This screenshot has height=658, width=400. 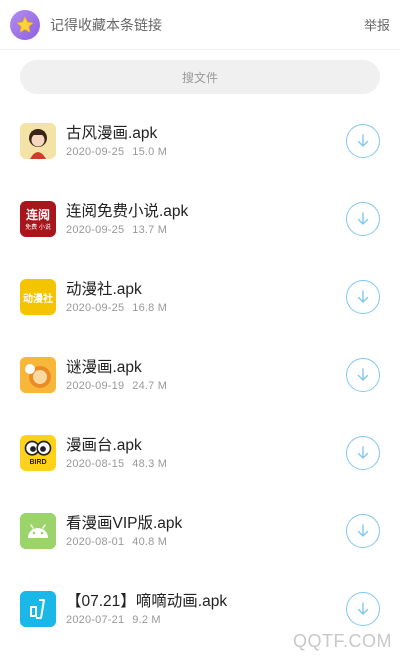 I want to click on list-item: 古风漫画.apk 2020-09-25 15.0 M, so click(x=200, y=141).